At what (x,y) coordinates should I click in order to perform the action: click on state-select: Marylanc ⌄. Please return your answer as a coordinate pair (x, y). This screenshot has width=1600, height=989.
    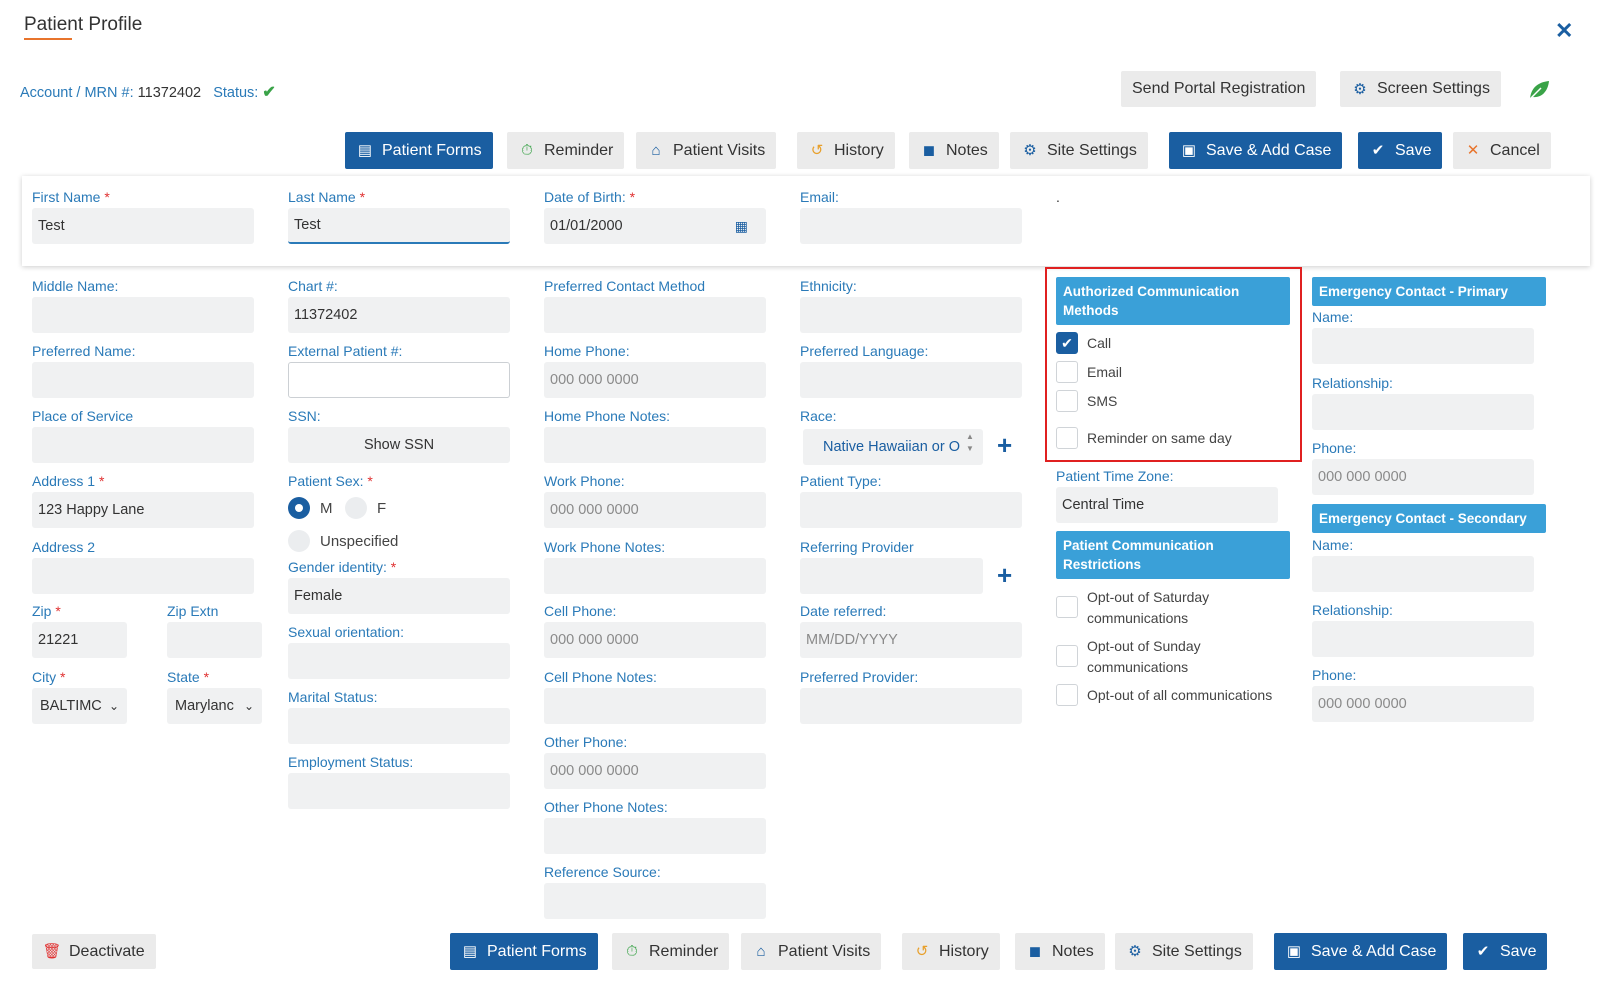
    Looking at the image, I should click on (214, 706).